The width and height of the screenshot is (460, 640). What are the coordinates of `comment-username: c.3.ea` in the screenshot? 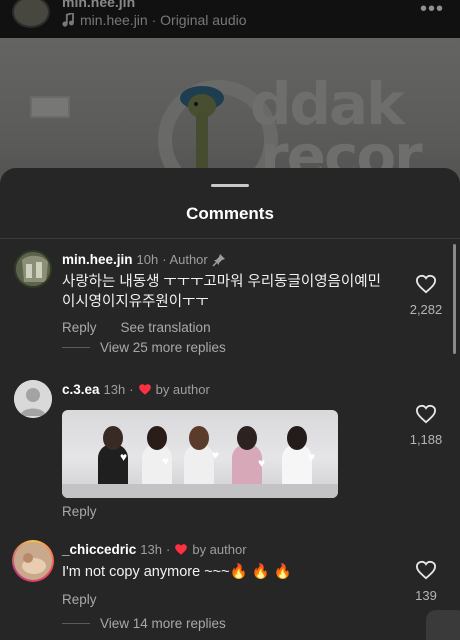 It's located at (81, 389).